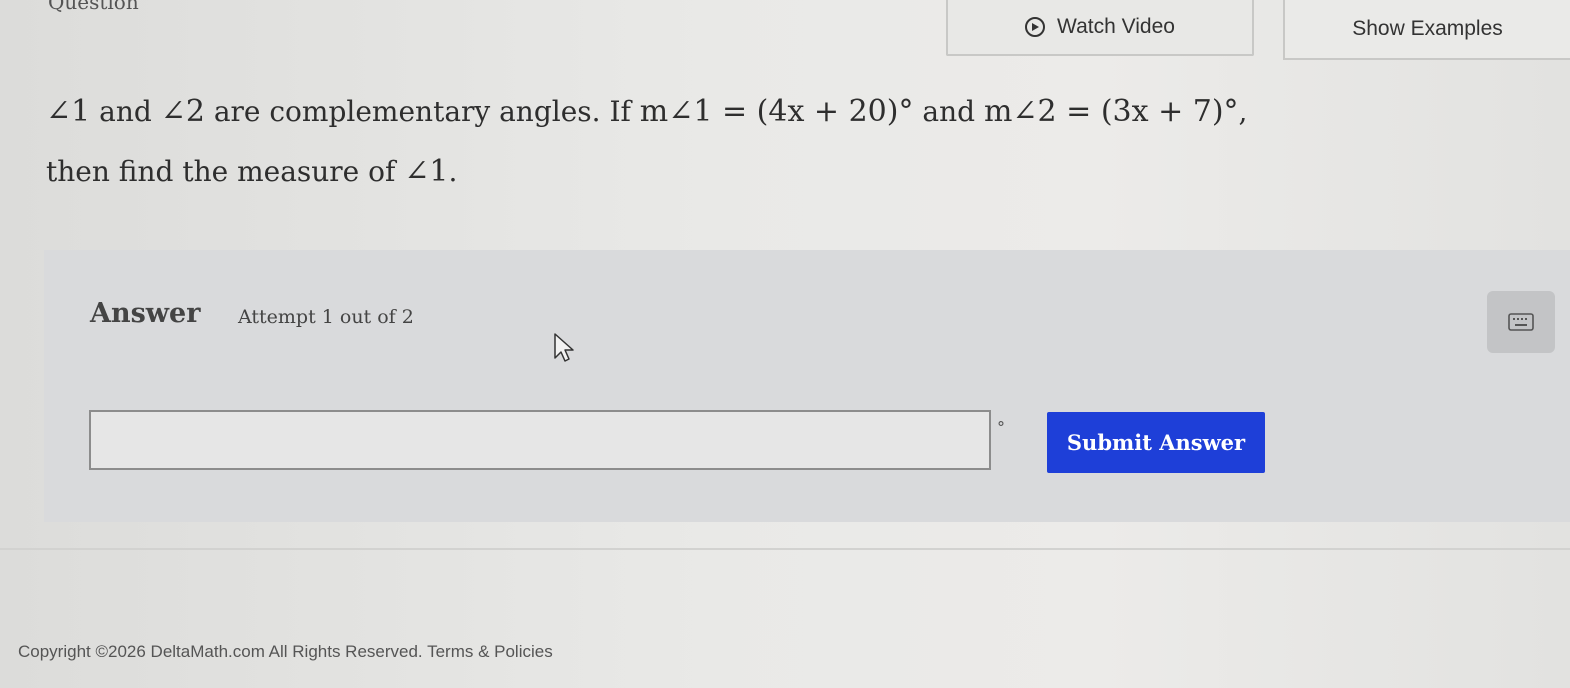  I want to click on answer-title: Answer, so click(145, 313).